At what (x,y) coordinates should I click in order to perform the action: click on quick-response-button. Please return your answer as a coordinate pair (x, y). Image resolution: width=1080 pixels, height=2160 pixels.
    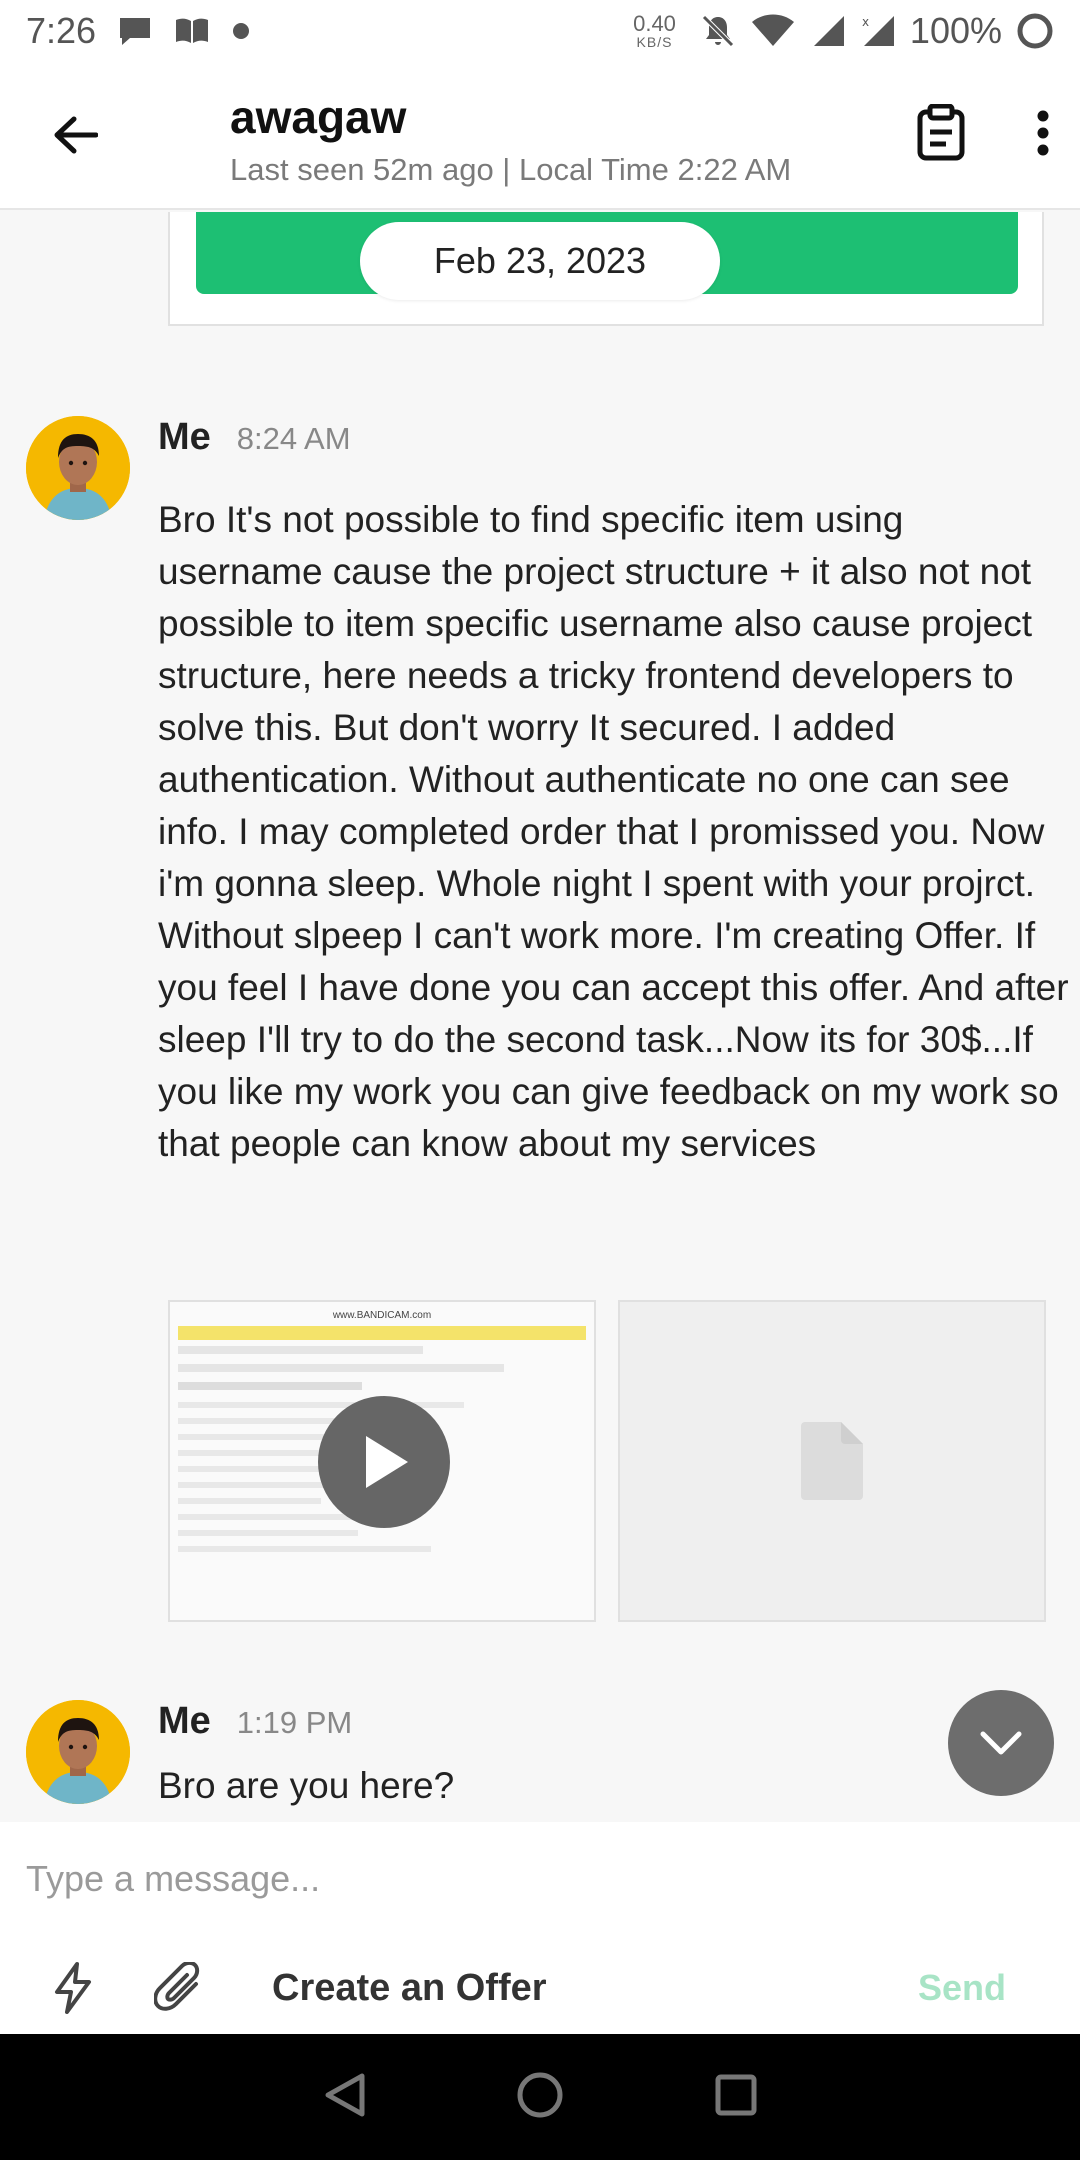
    Looking at the image, I should click on (73, 1988).